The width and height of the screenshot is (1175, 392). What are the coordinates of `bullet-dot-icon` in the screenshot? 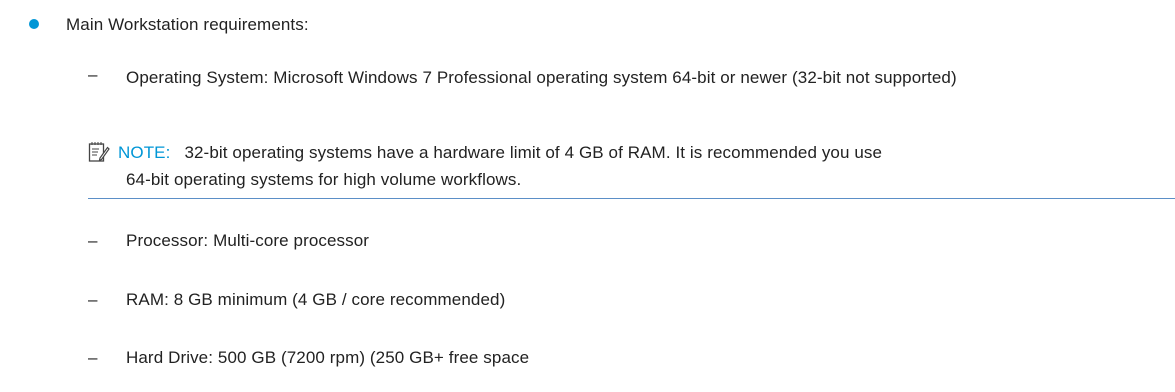 It's located at (34, 24).